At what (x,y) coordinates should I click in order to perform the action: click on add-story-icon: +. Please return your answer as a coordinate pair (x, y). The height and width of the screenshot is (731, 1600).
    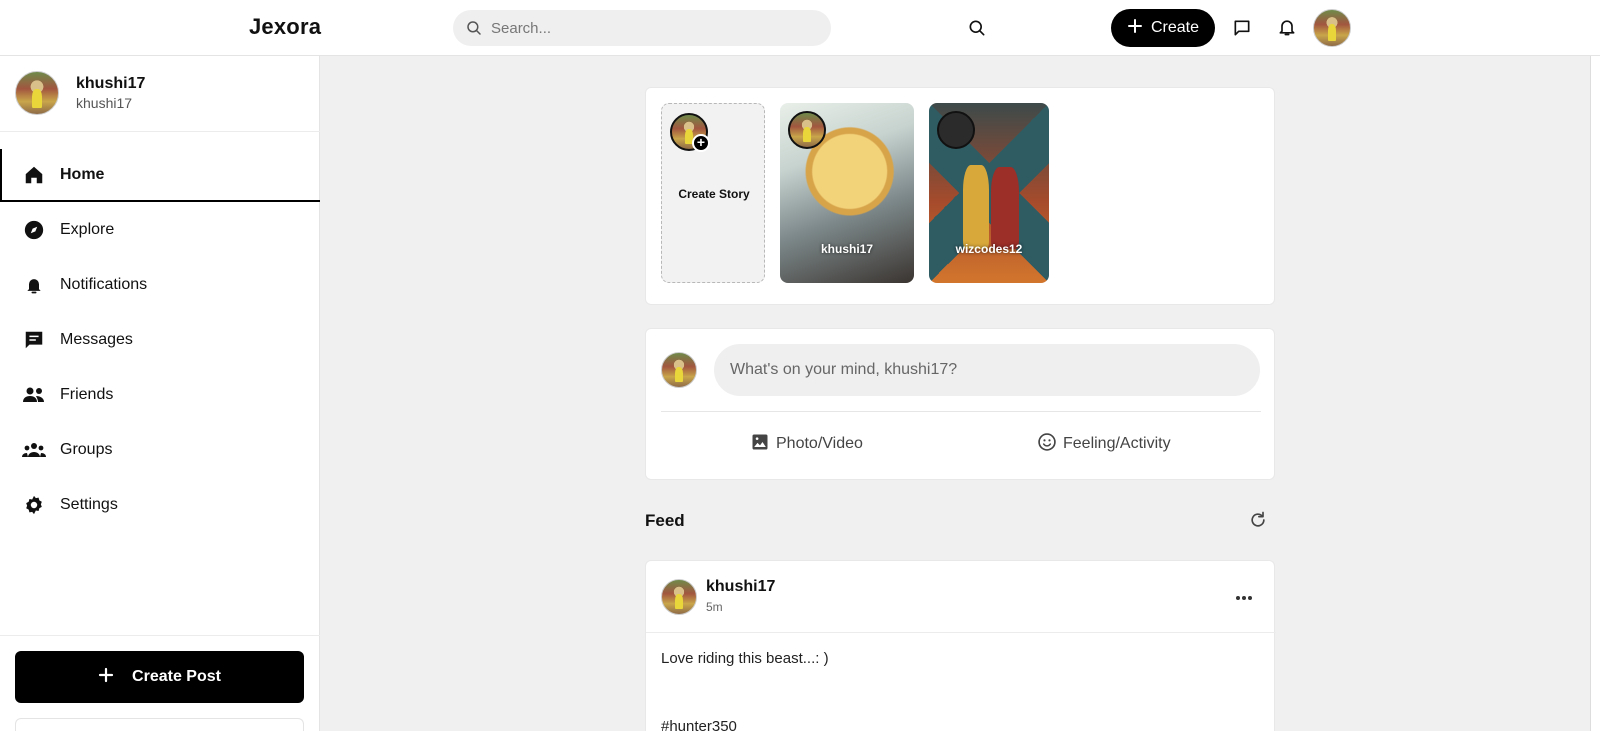
    Looking at the image, I should click on (701, 143).